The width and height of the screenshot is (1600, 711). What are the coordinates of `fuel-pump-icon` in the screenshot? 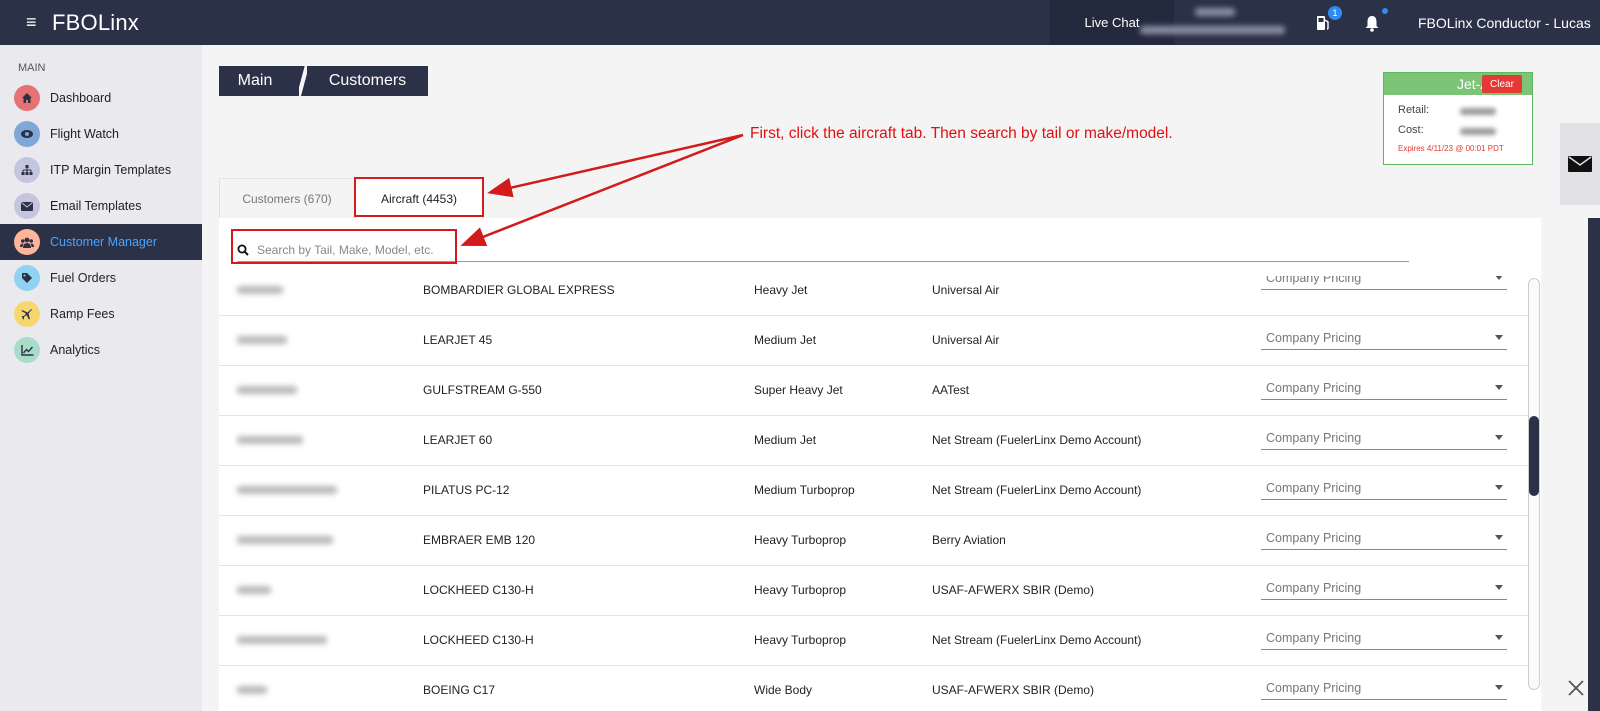 It's located at (1323, 23).